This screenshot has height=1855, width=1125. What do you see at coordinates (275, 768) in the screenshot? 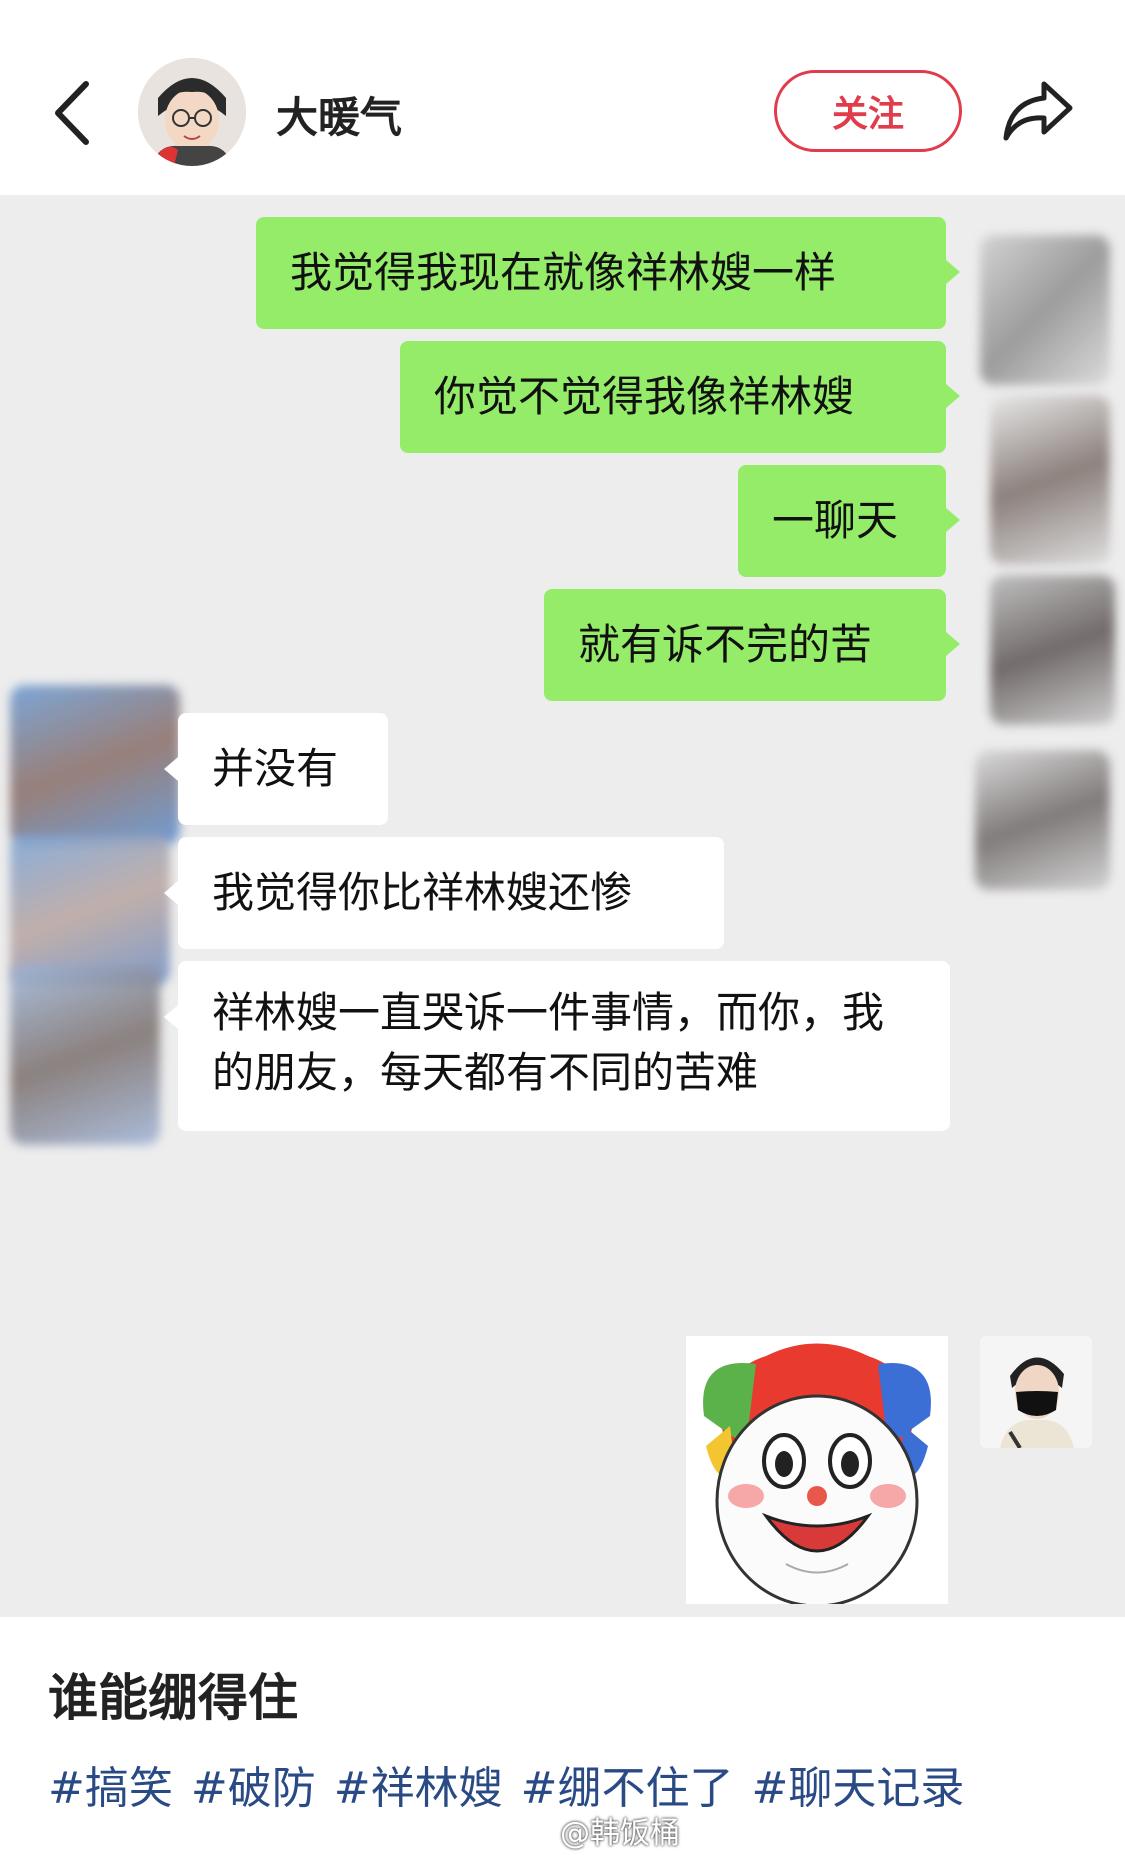
I see `message-text: 并没有` at bounding box center [275, 768].